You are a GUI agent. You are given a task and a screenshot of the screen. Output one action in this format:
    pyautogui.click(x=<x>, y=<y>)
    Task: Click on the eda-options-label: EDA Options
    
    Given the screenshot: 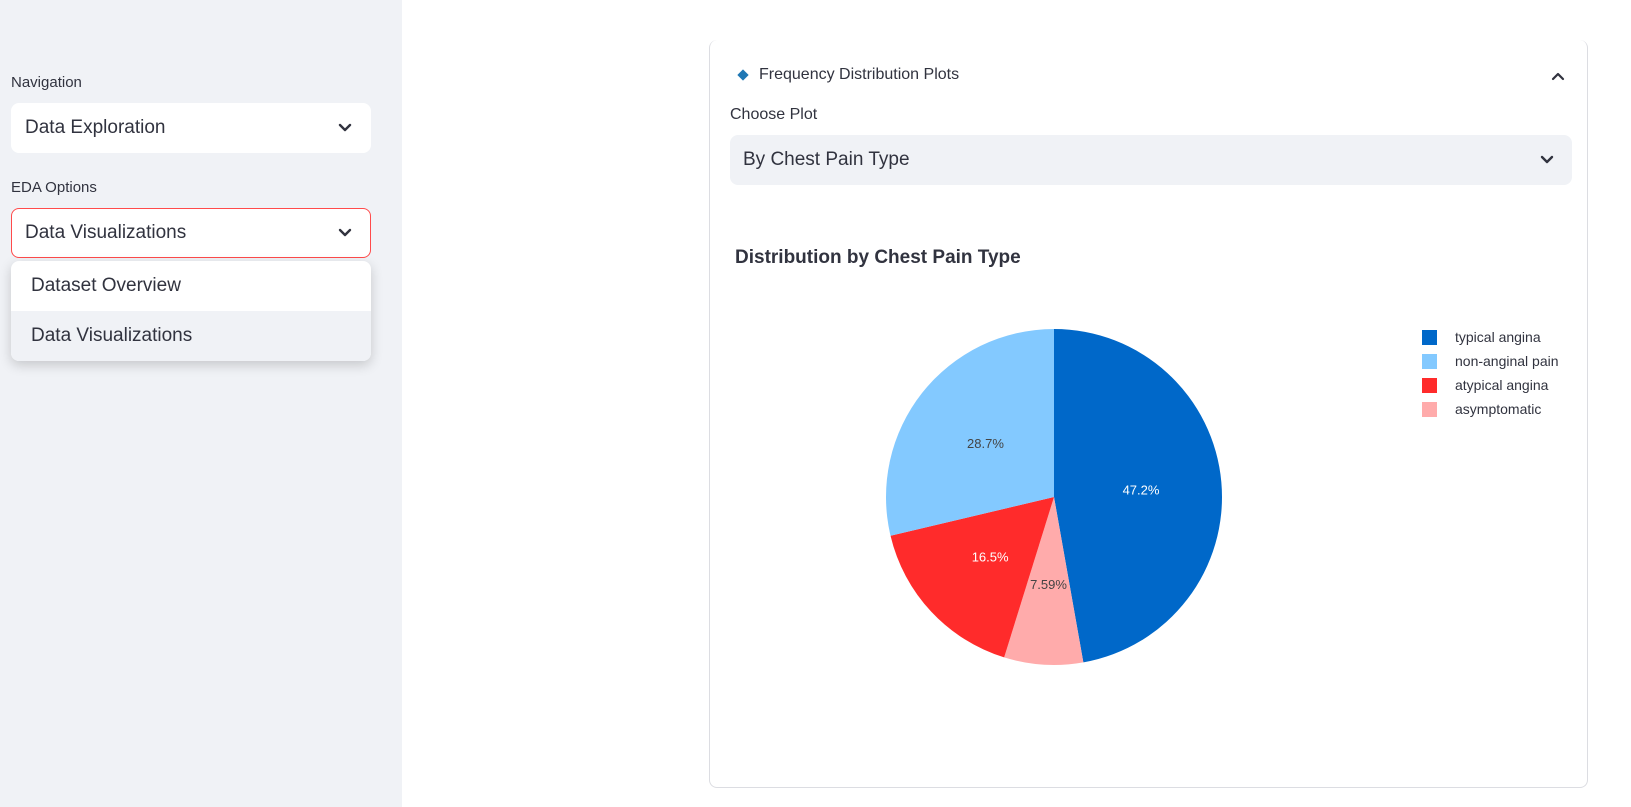 What is the action you would take?
    pyautogui.click(x=54, y=187)
    